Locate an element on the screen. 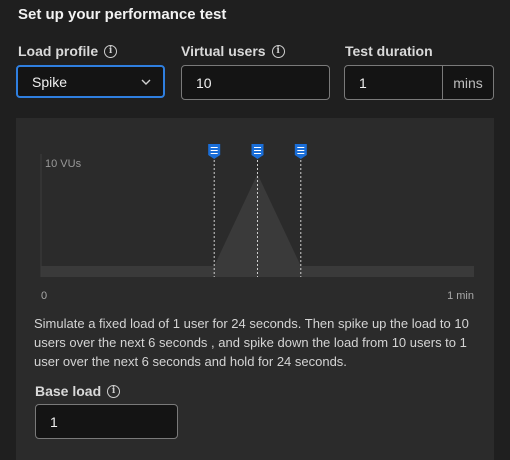  test-duration-input: 1 mins is located at coordinates (419, 82).